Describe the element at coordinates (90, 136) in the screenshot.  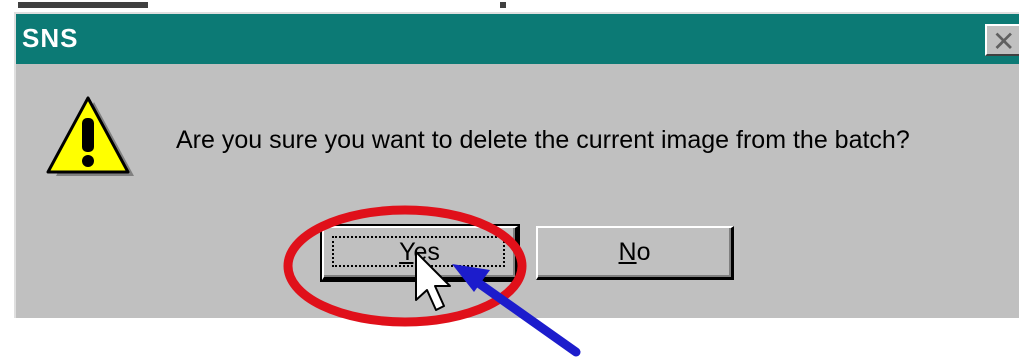
I see `warning-icon` at that location.